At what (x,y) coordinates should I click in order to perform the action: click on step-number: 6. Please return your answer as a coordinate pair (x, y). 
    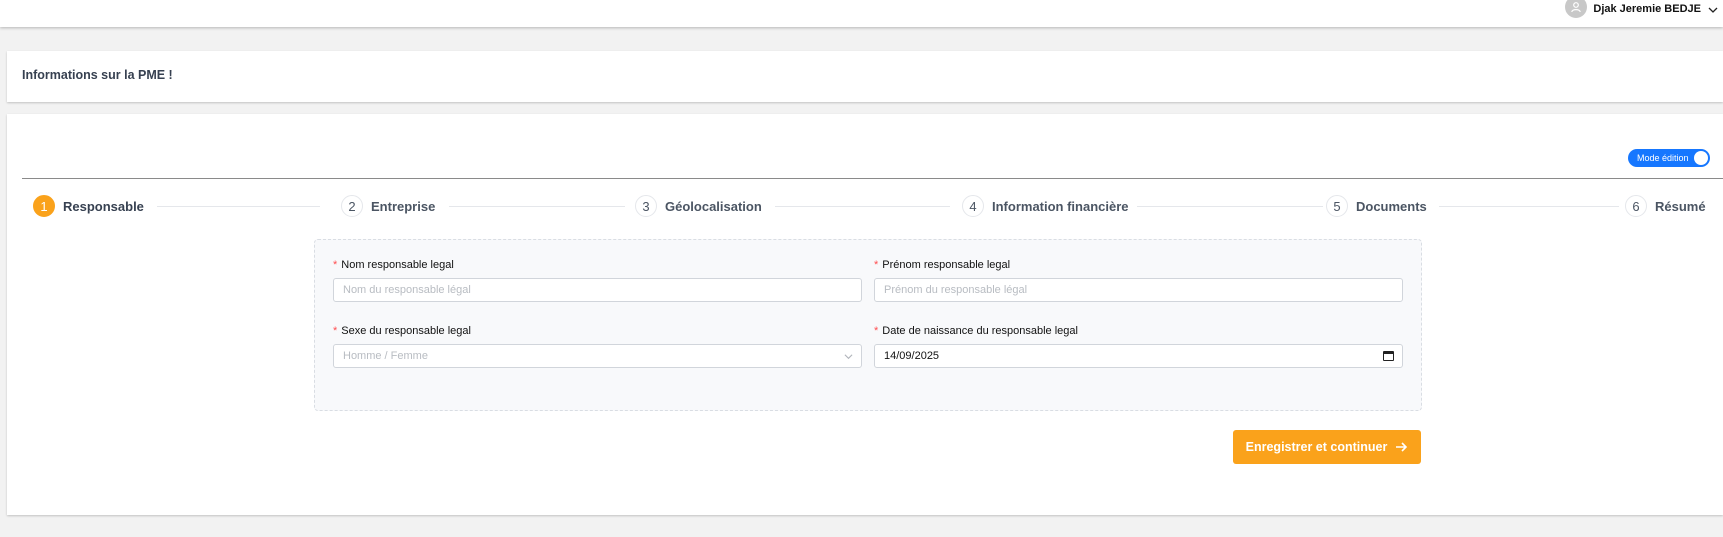
    Looking at the image, I should click on (1636, 206).